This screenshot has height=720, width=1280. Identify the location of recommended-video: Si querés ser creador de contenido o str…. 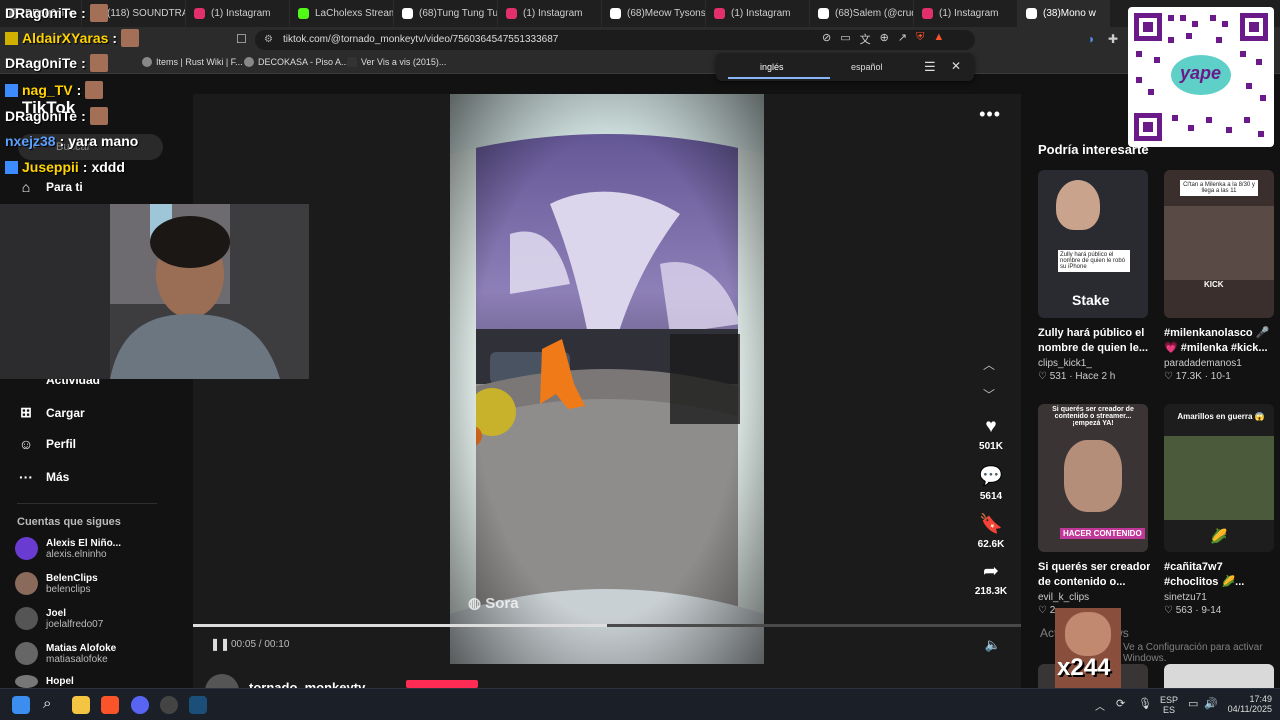
(1094, 510).